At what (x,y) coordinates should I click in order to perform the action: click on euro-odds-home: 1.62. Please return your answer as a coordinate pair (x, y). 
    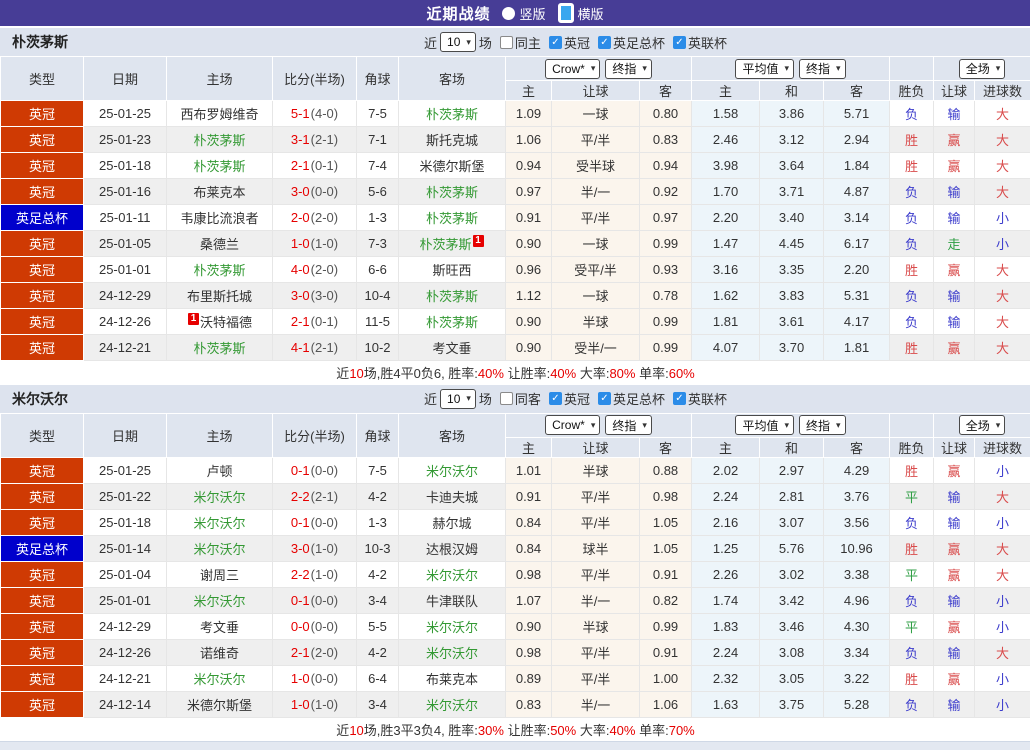
    Looking at the image, I should click on (726, 296).